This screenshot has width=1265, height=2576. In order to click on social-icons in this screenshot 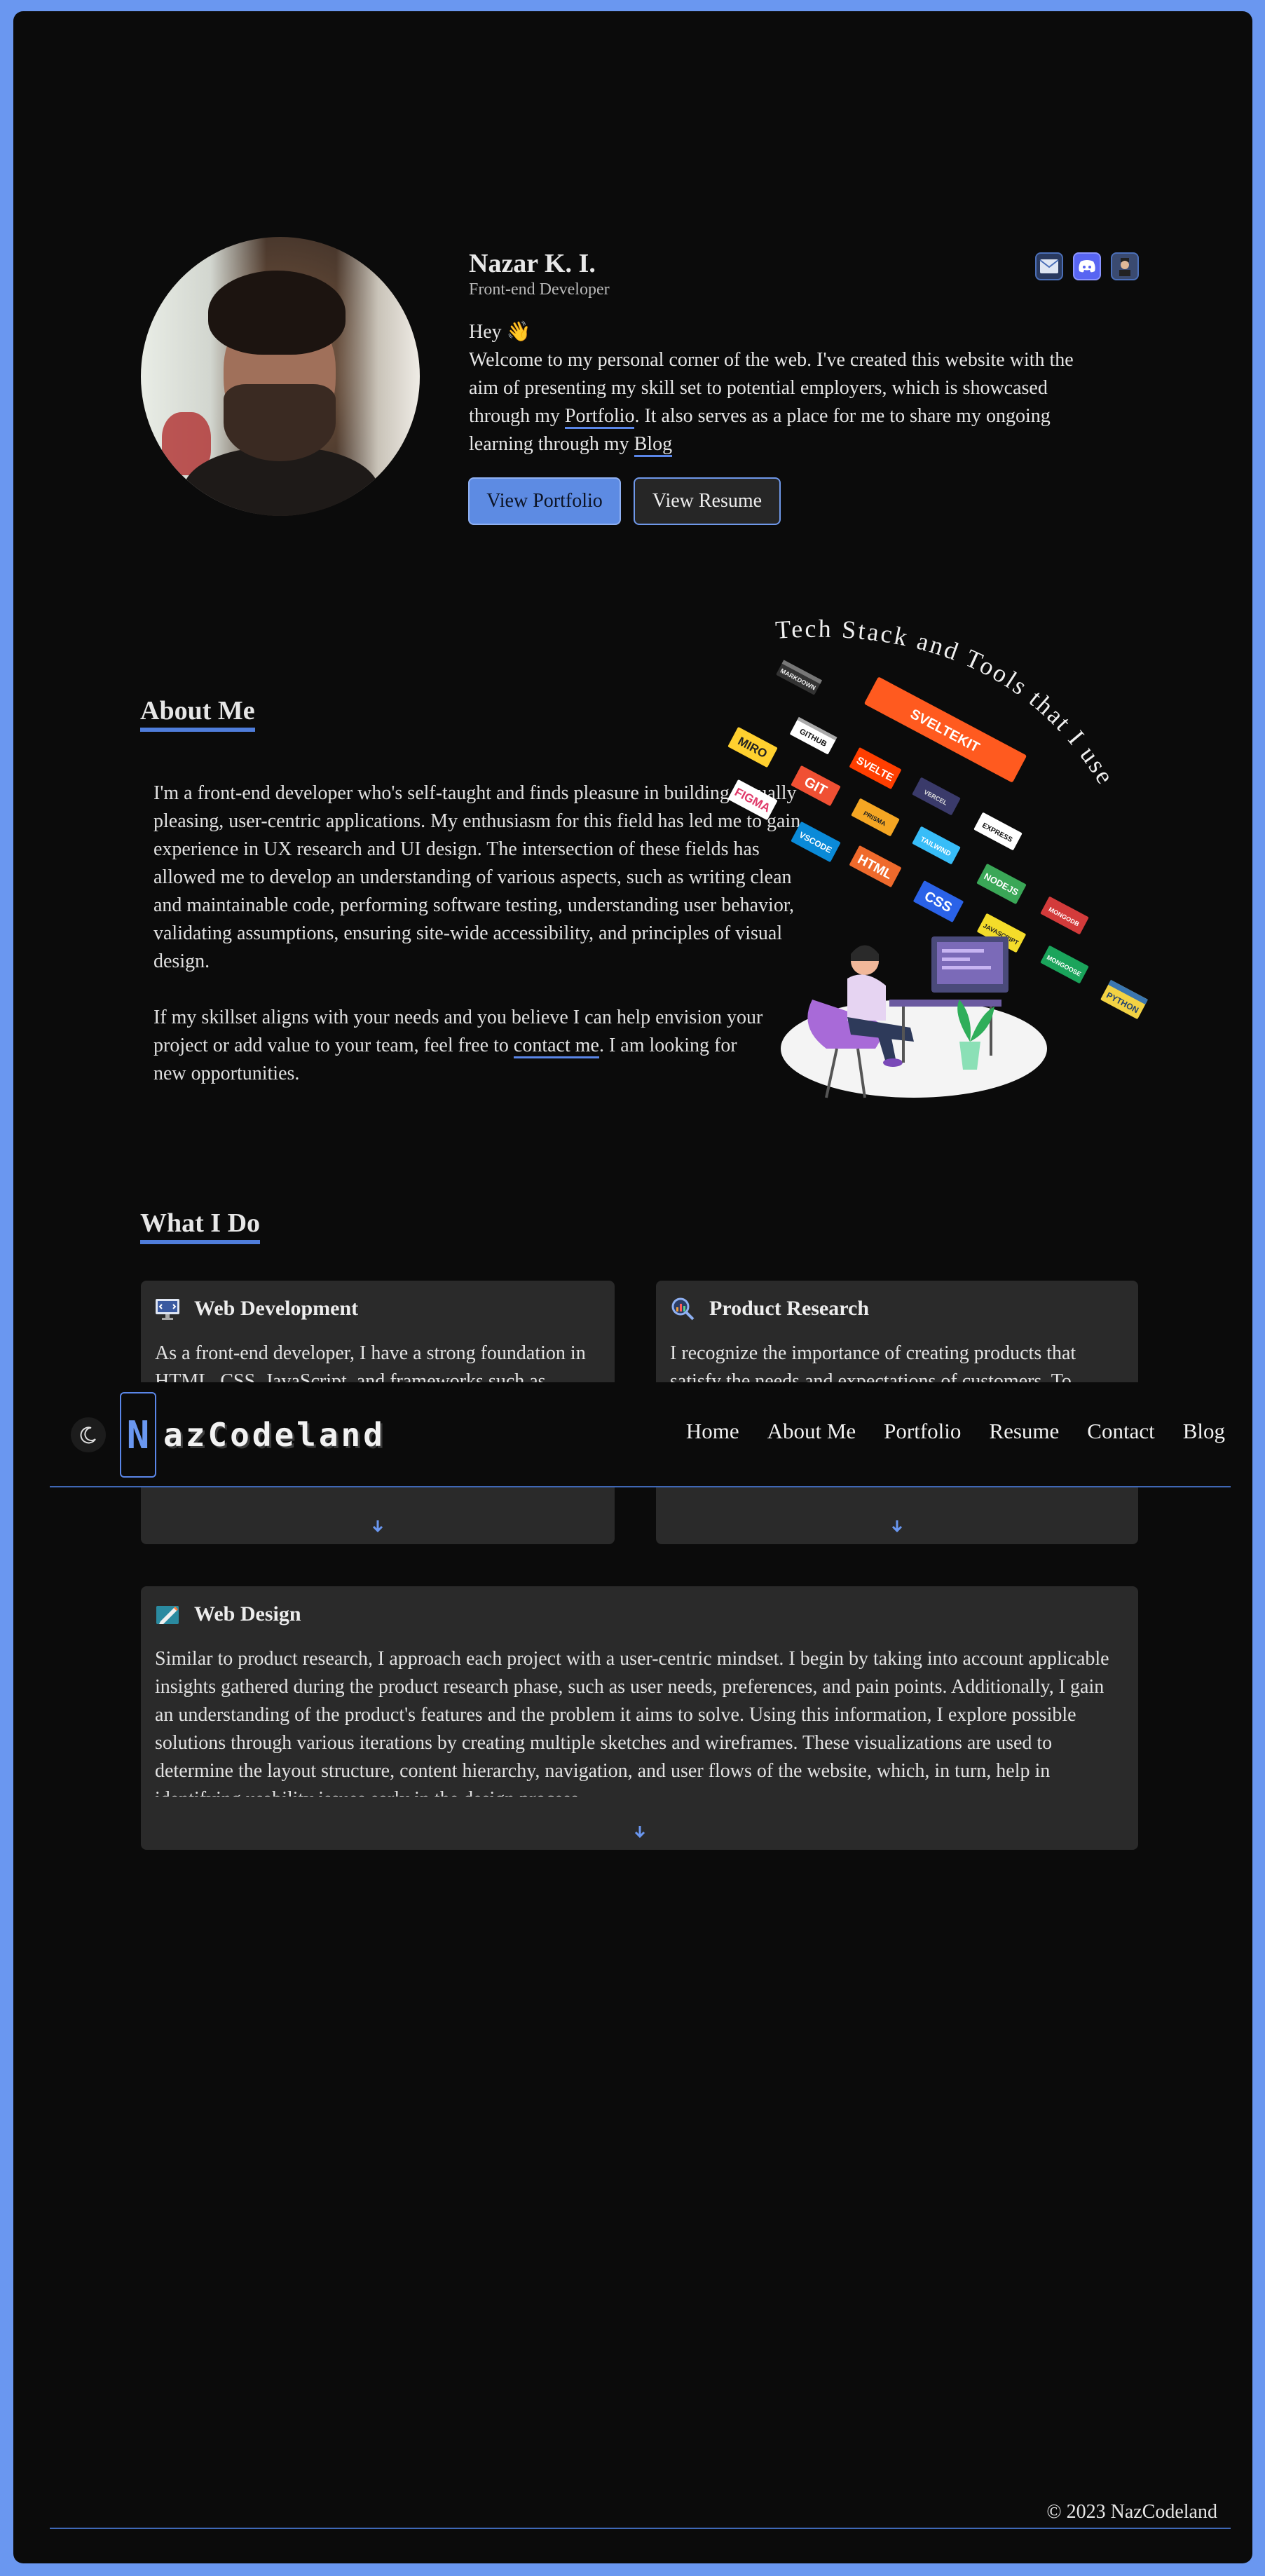, I will do `click(1087, 266)`.